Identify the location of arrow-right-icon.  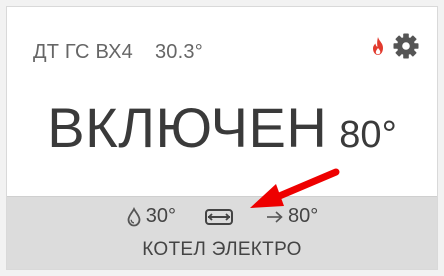
(277, 217).